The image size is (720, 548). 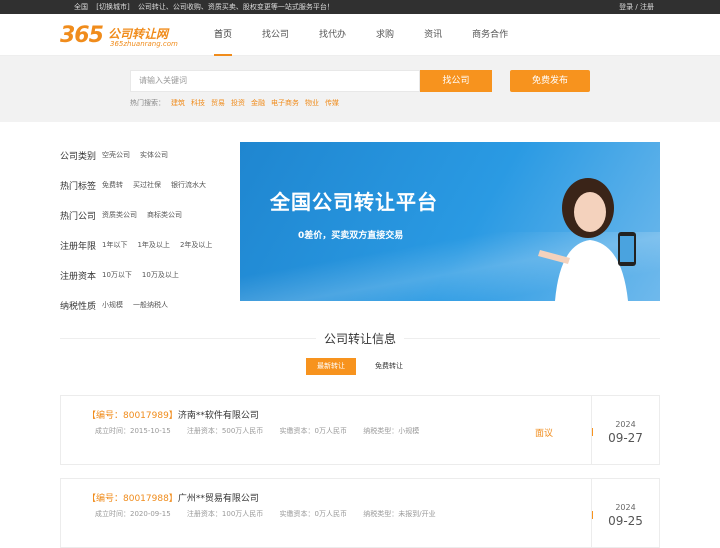 I want to click on listing-price: 面议, so click(x=544, y=434).